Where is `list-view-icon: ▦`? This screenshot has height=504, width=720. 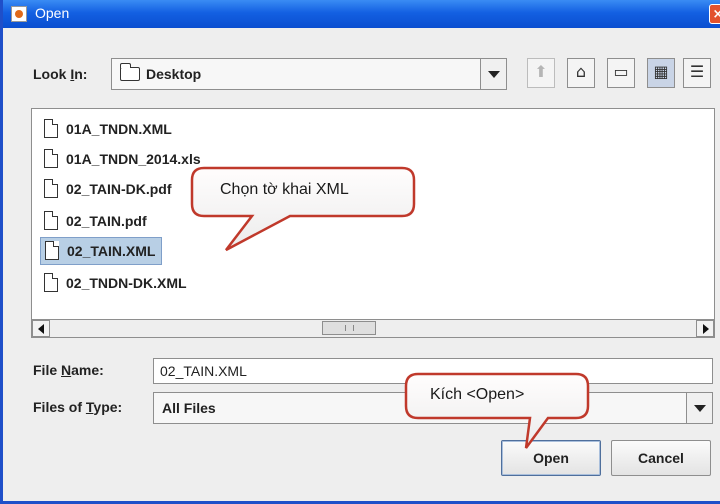 list-view-icon: ▦ is located at coordinates (661, 71).